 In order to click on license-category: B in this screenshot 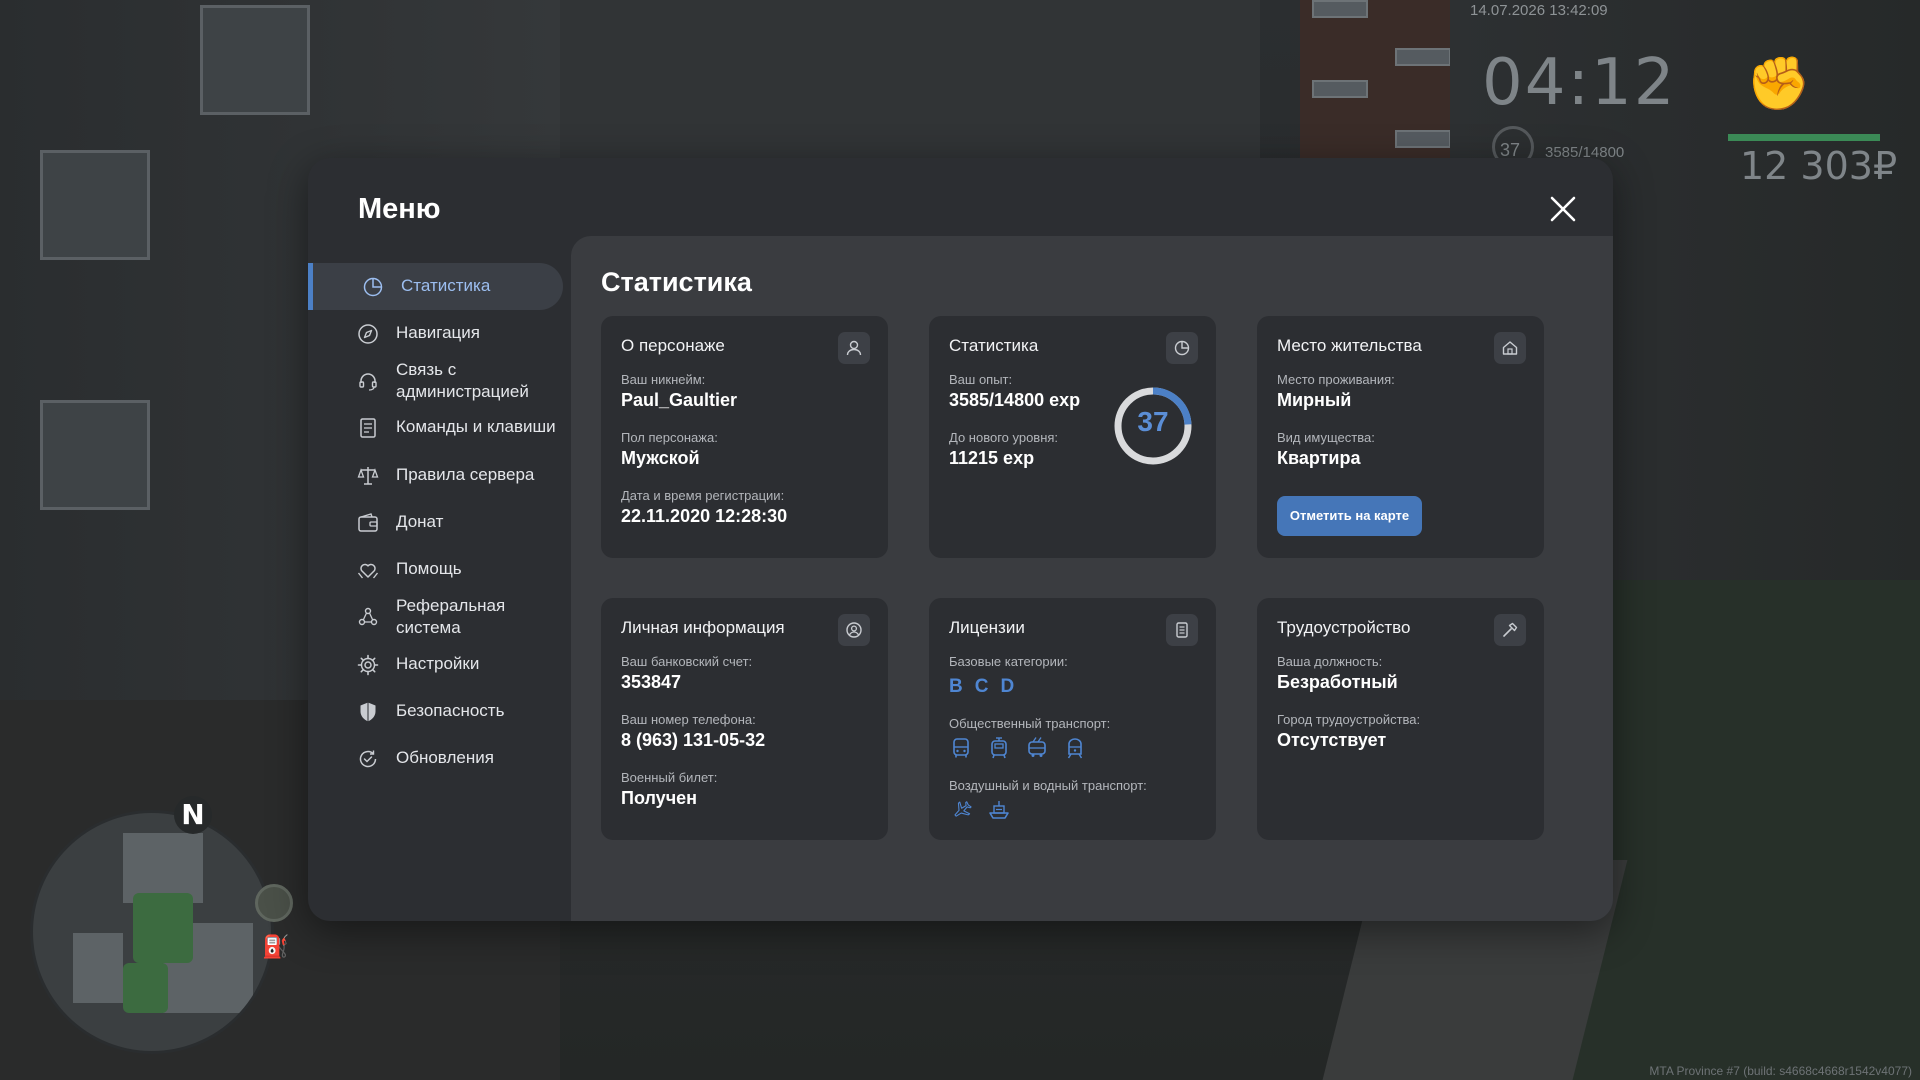, I will do `click(956, 686)`.